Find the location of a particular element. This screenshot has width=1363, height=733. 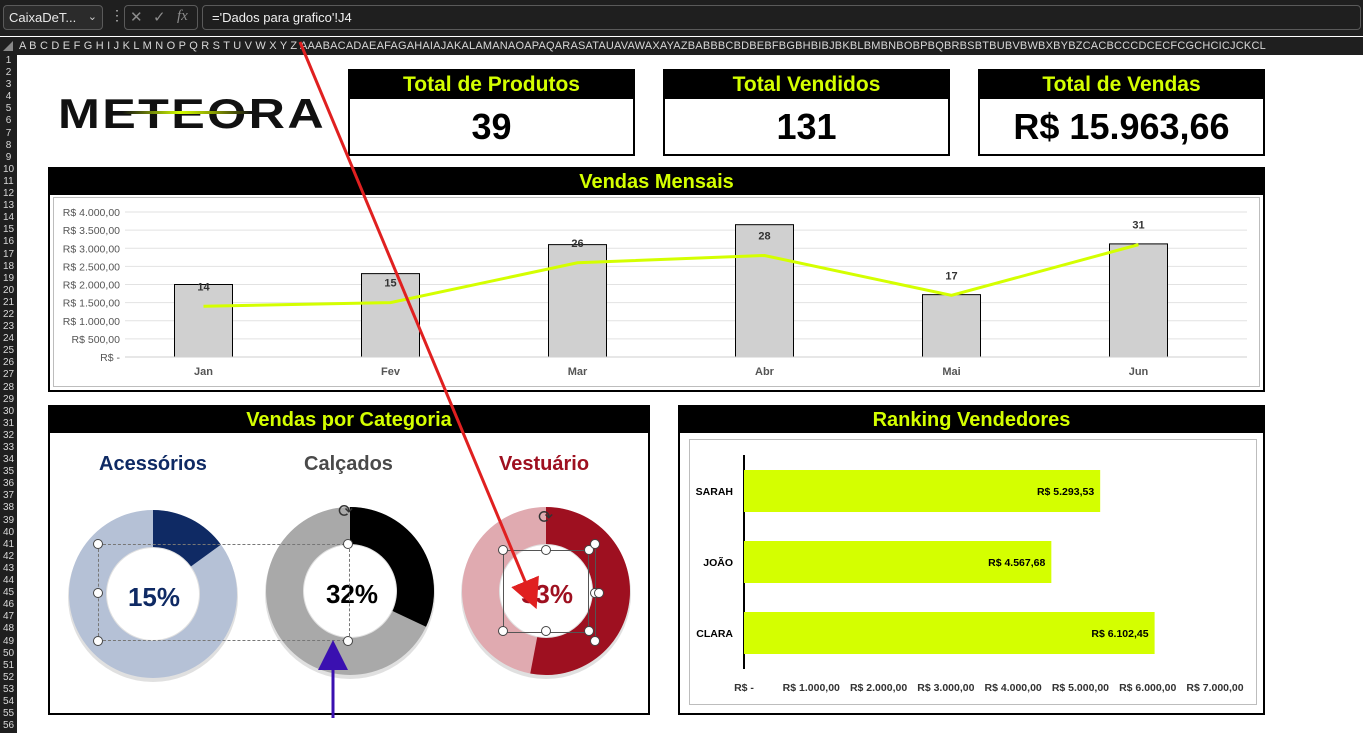

row-header: 56 is located at coordinates (8, 726).